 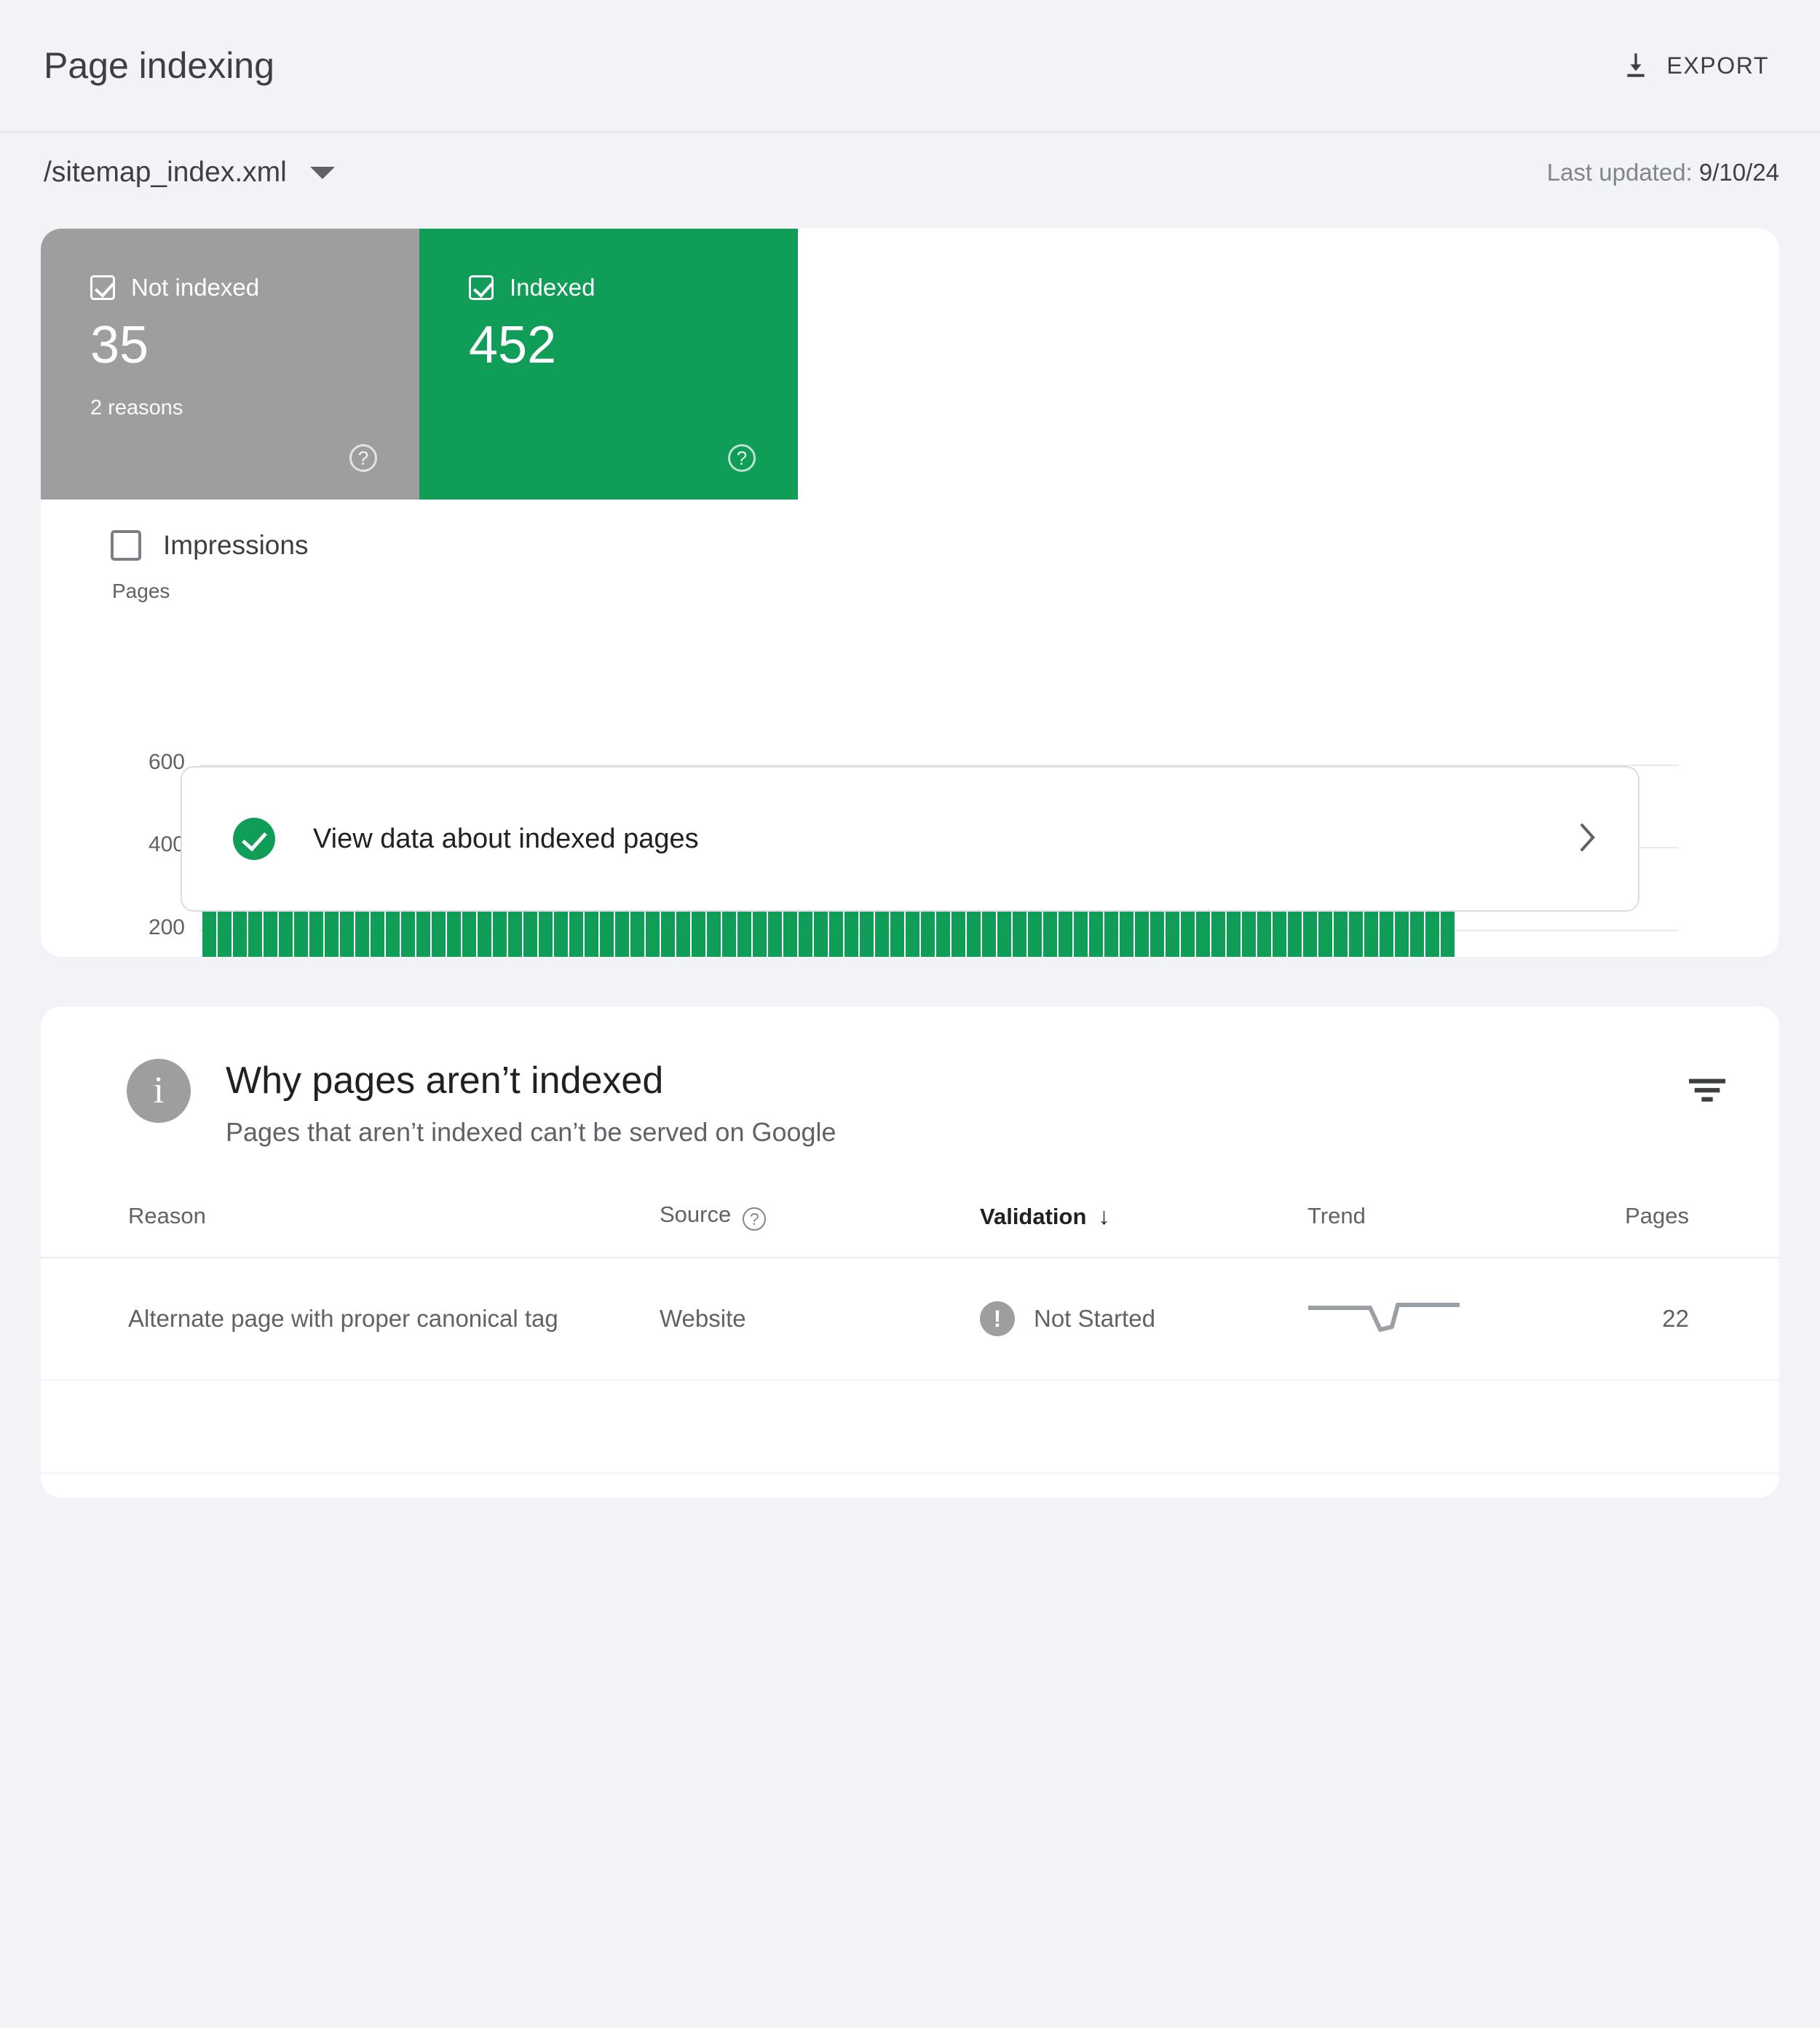 I want to click on column-header-trend: Trend, so click(x=1453, y=1230).